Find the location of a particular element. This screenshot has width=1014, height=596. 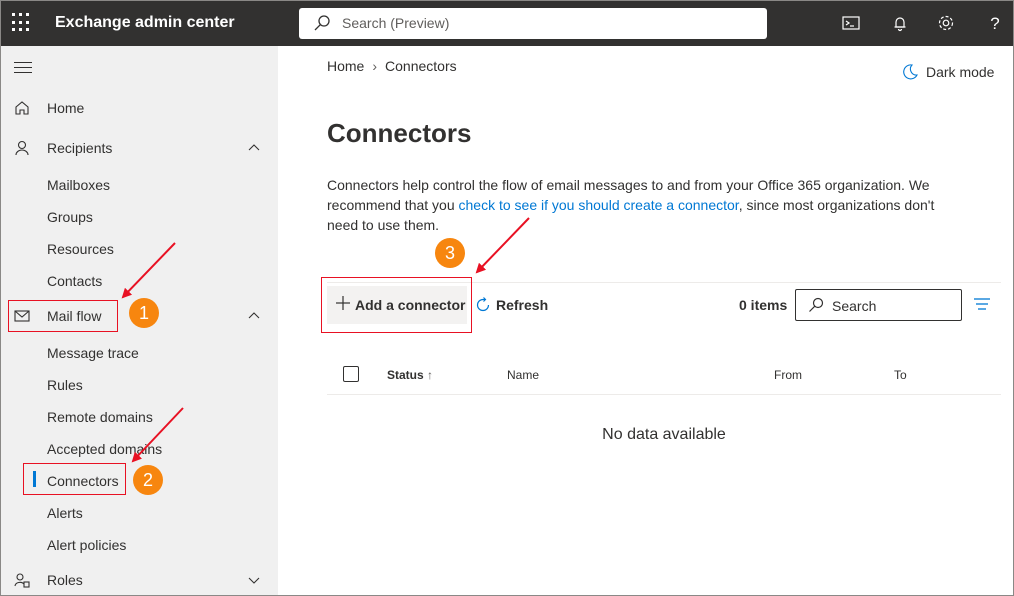

select-all-checkbox is located at coordinates (351, 374).